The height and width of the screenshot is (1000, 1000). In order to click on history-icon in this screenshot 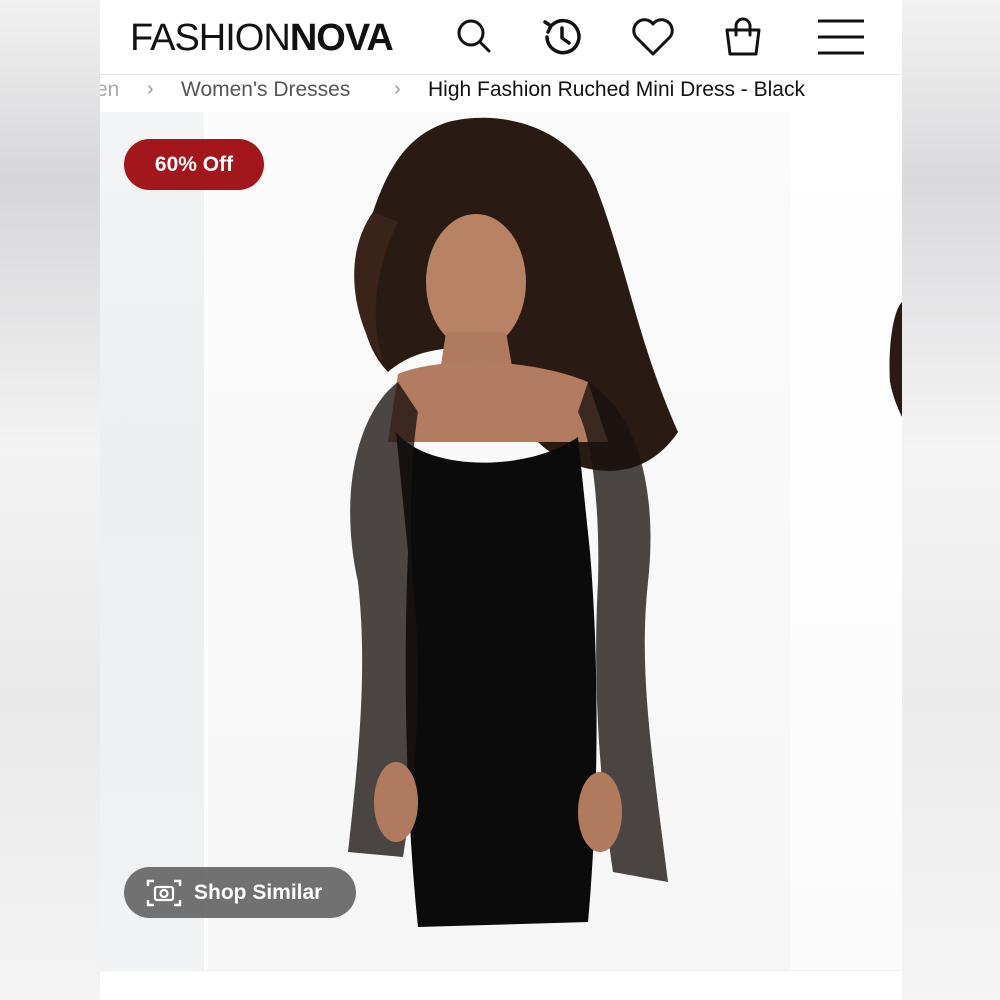, I will do `click(562, 36)`.